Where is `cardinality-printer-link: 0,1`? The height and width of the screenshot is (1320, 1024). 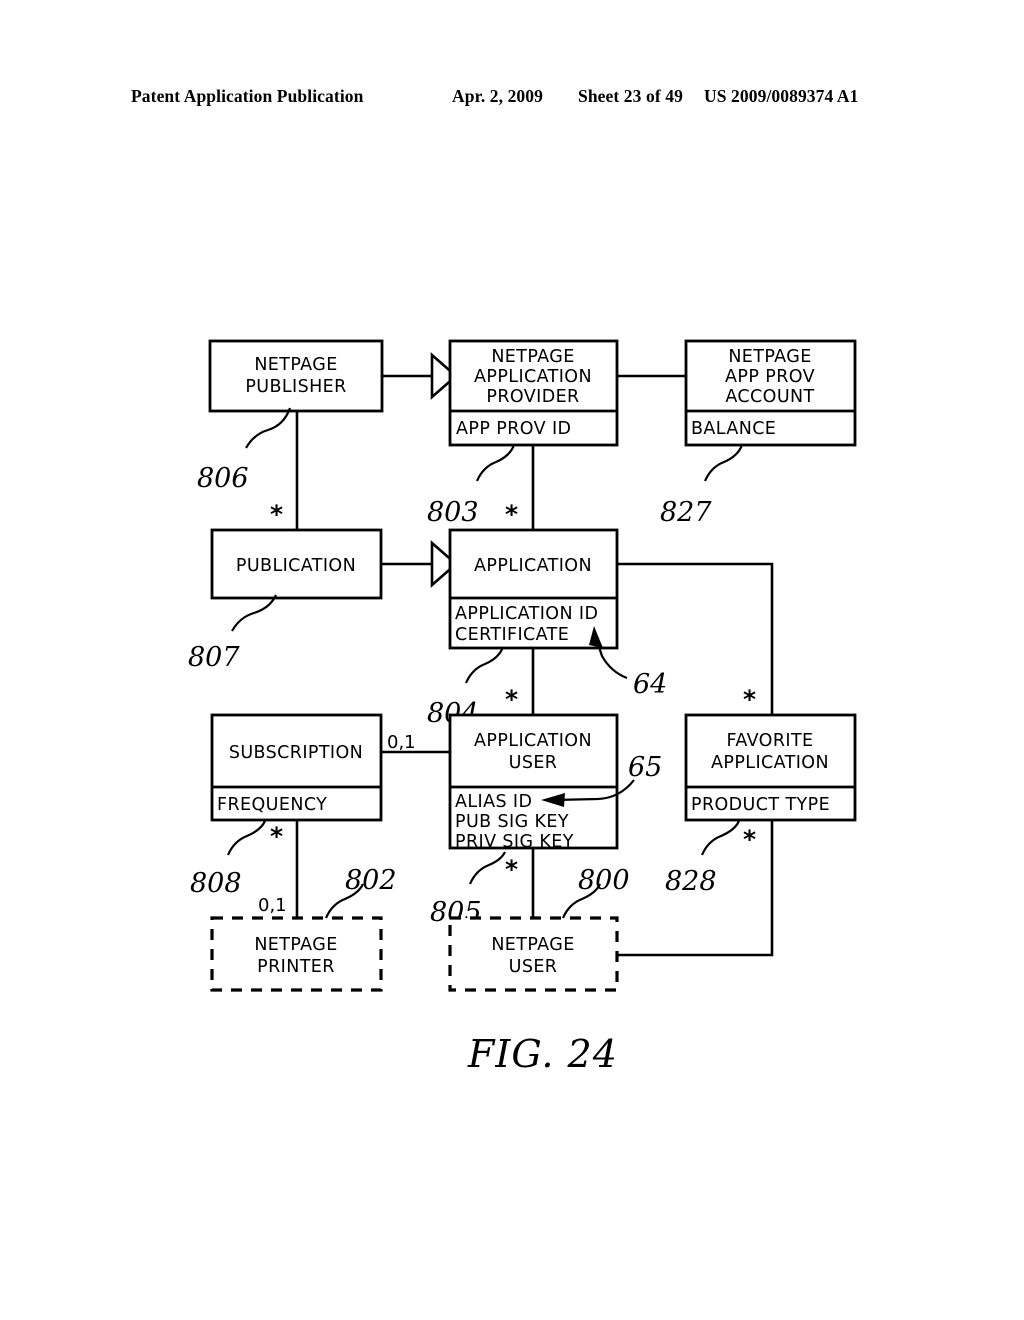
cardinality-printer-link: 0,1 is located at coordinates (272, 905).